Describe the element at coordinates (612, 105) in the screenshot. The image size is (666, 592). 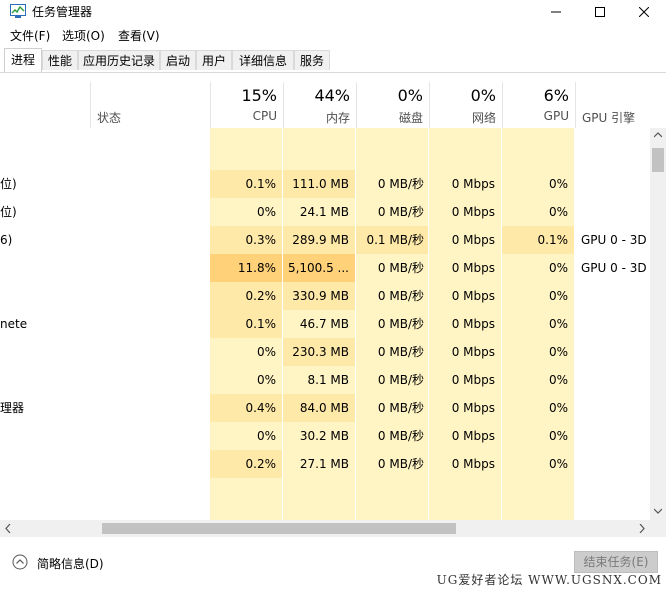
I see `header-gpu-engine: GPU 引擎` at that location.